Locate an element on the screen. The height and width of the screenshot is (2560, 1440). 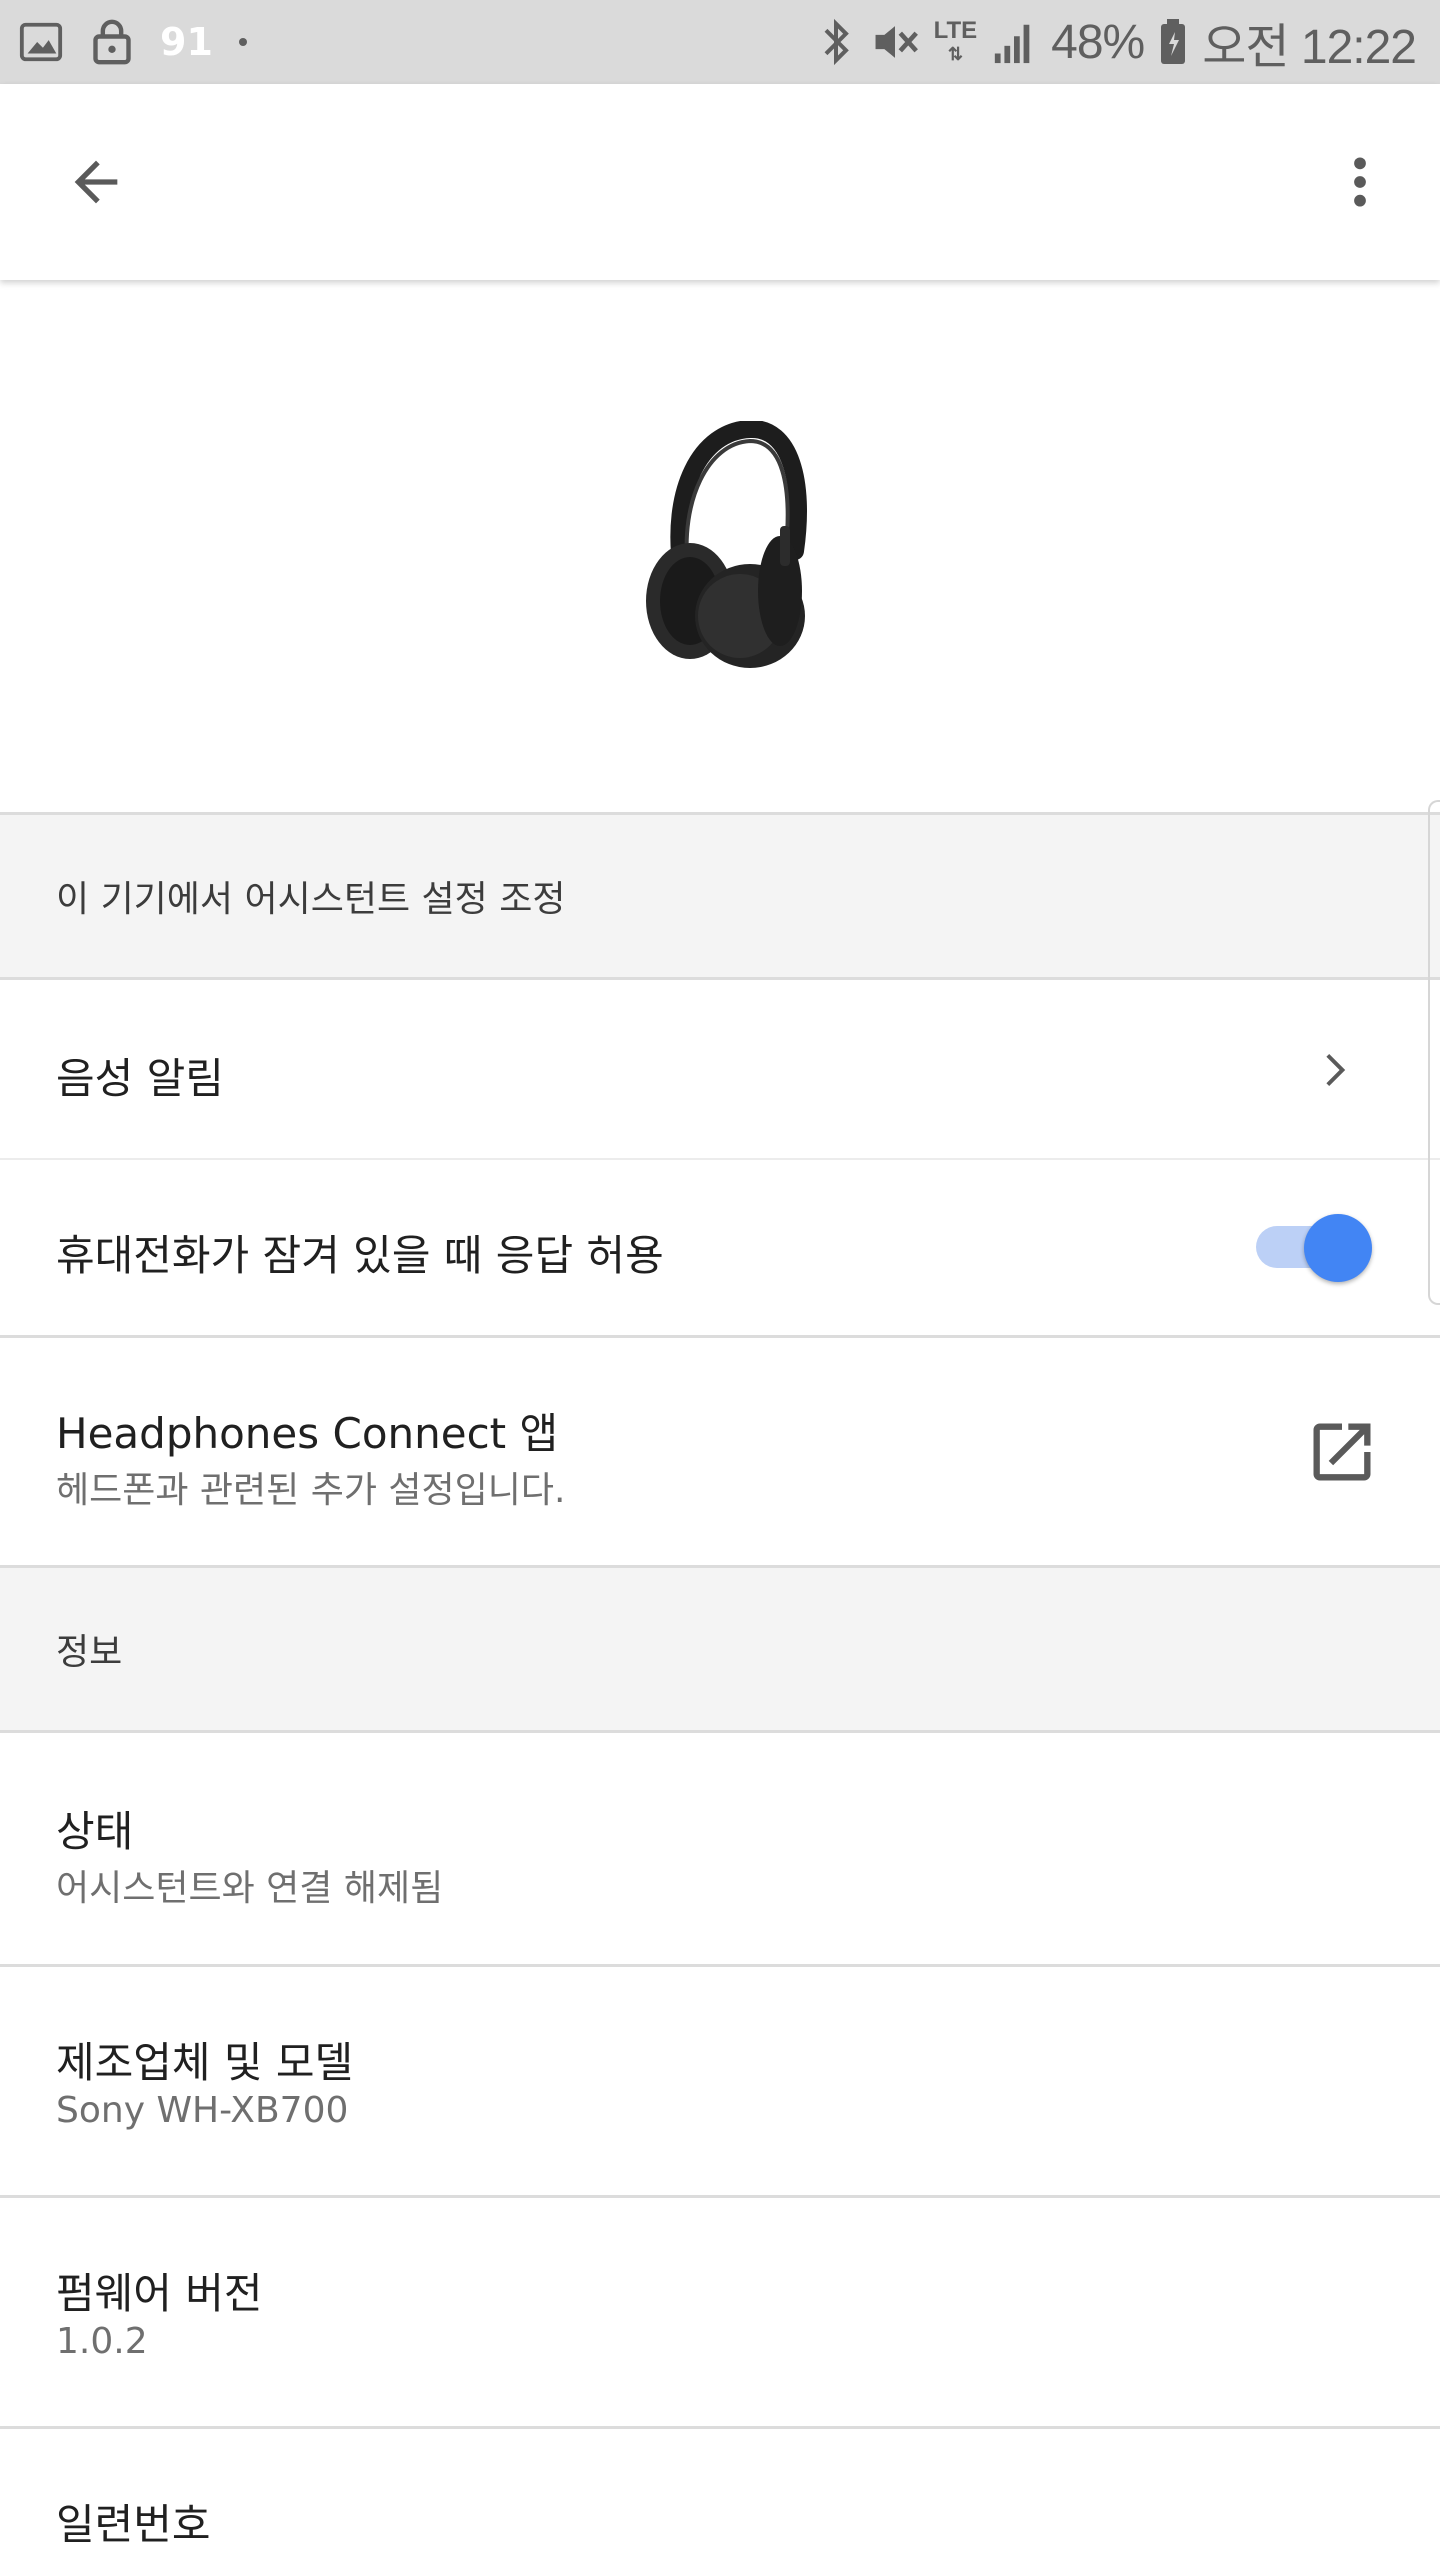
assistant-settings-header: 이 기기에서 어시스턴트 설정 조정 is located at coordinates (720, 896).